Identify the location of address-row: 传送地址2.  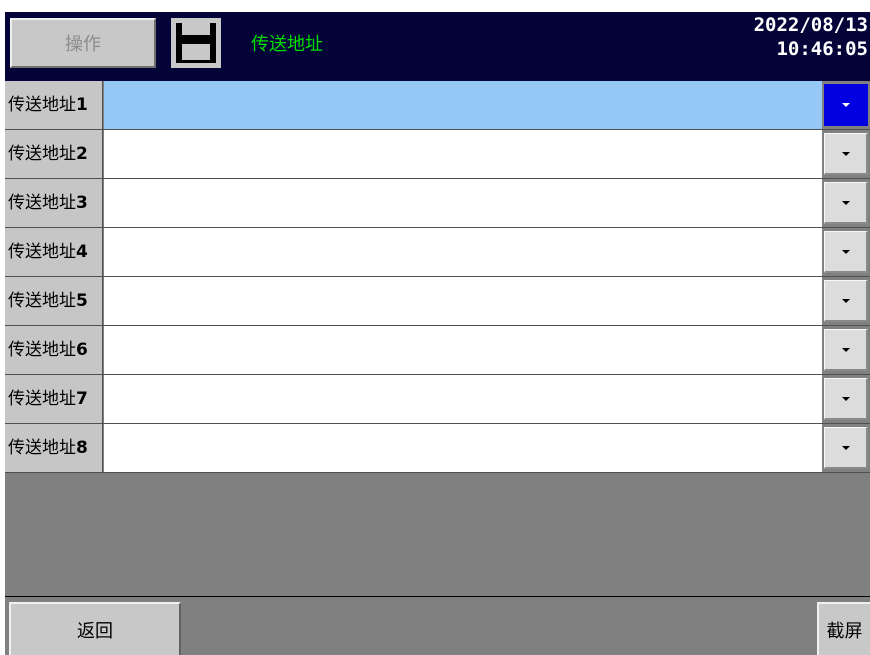
(437, 154).